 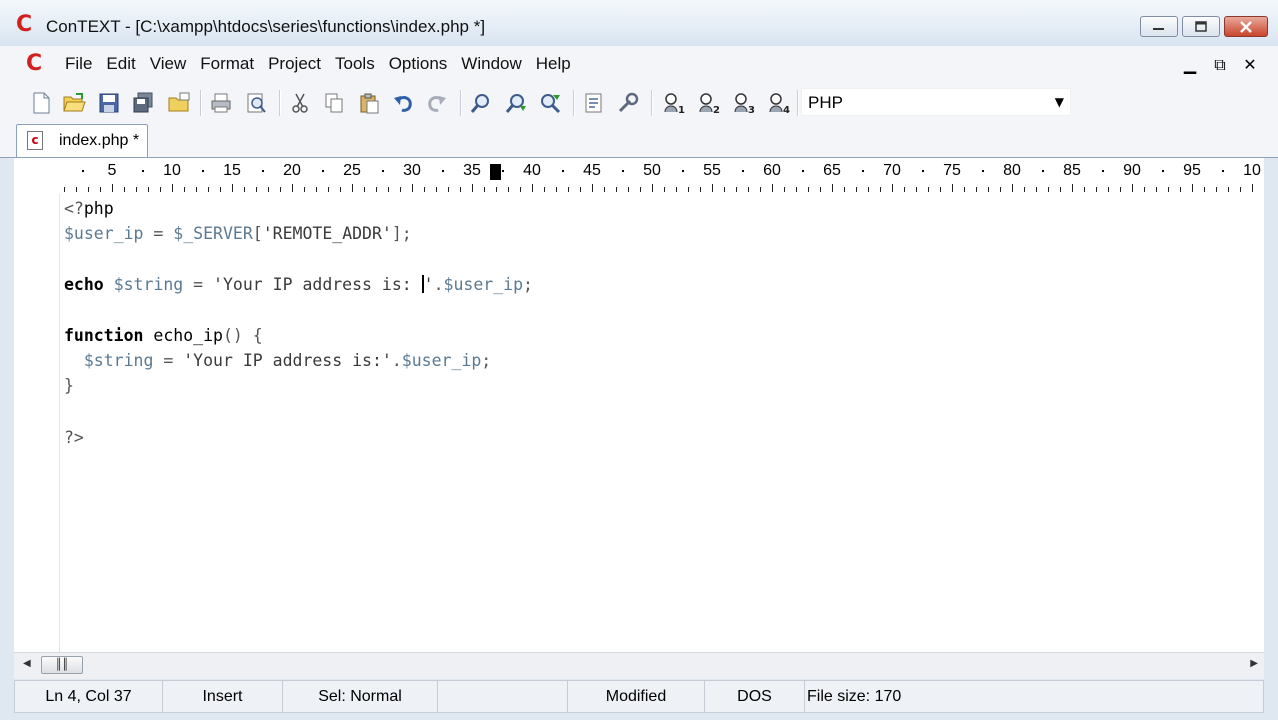 I want to click on horizontal-scrollbar: ◀ ║║ ▶, so click(x=639, y=665).